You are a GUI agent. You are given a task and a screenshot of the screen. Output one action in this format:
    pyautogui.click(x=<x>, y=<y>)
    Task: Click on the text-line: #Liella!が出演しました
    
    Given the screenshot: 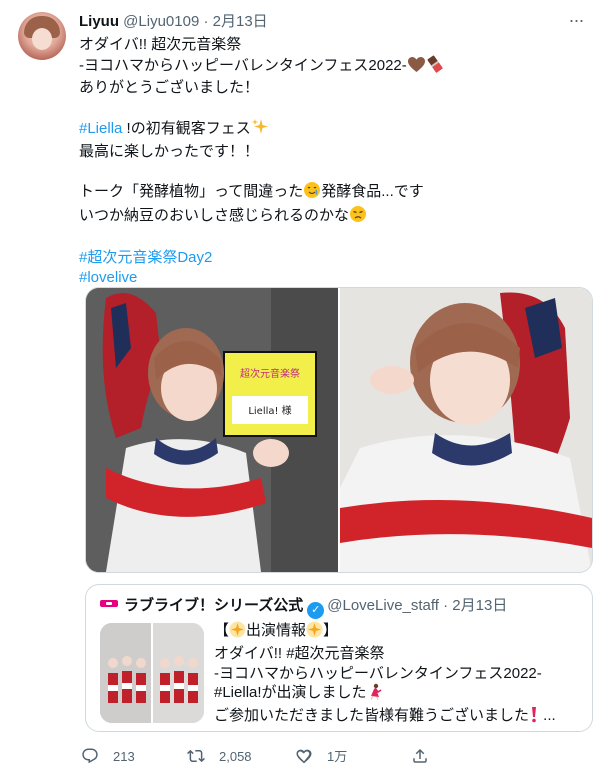 What is the action you would take?
    pyautogui.click(x=290, y=693)
    